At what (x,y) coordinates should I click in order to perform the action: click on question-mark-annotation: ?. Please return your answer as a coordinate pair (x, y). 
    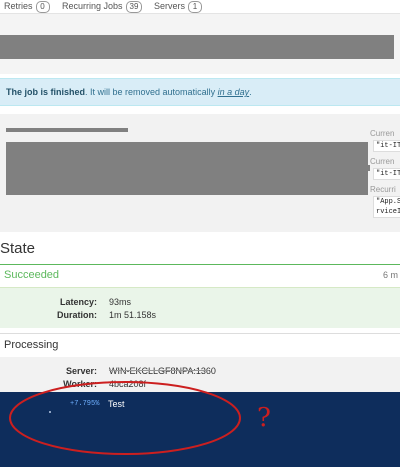
    Looking at the image, I should click on (264, 418).